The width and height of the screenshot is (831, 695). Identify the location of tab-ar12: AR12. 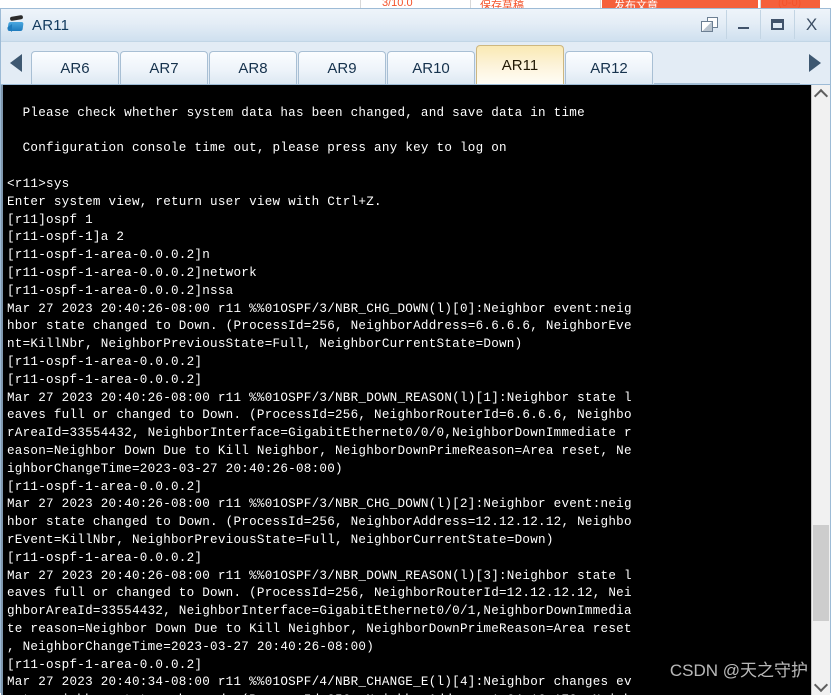
(609, 67).